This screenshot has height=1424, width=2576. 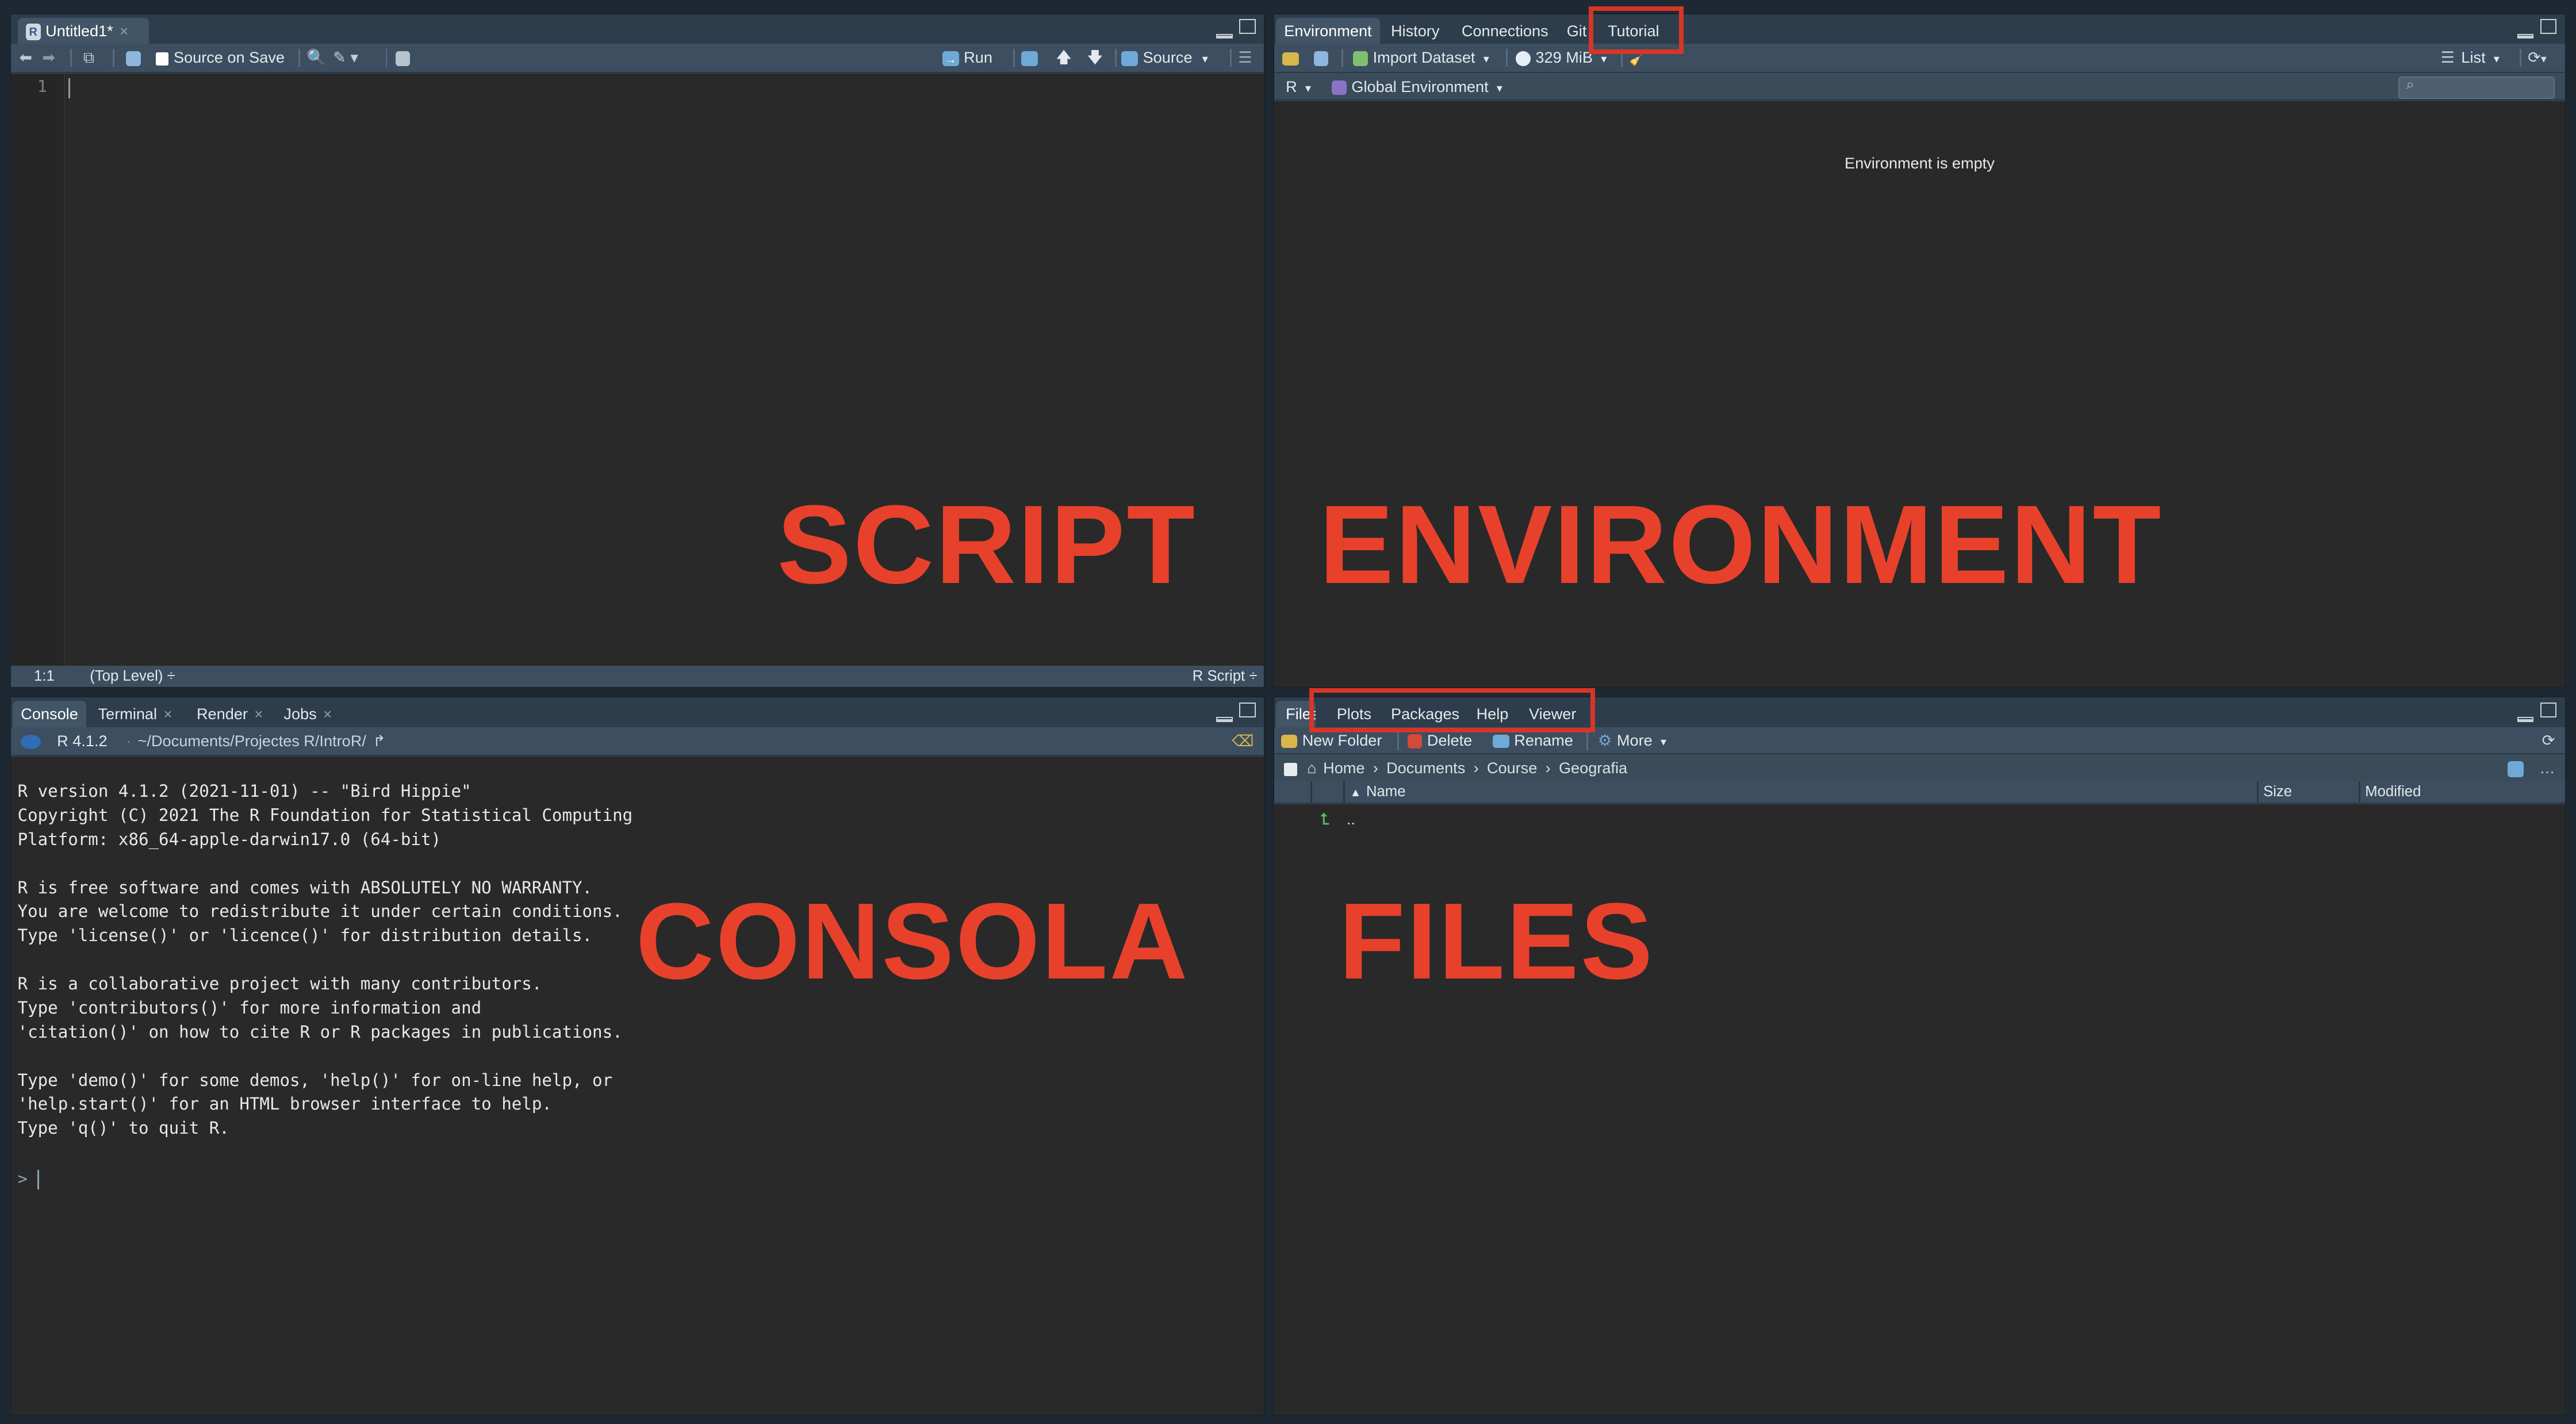 What do you see at coordinates (1533, 740) in the screenshot?
I see `rename-button: Rename` at bounding box center [1533, 740].